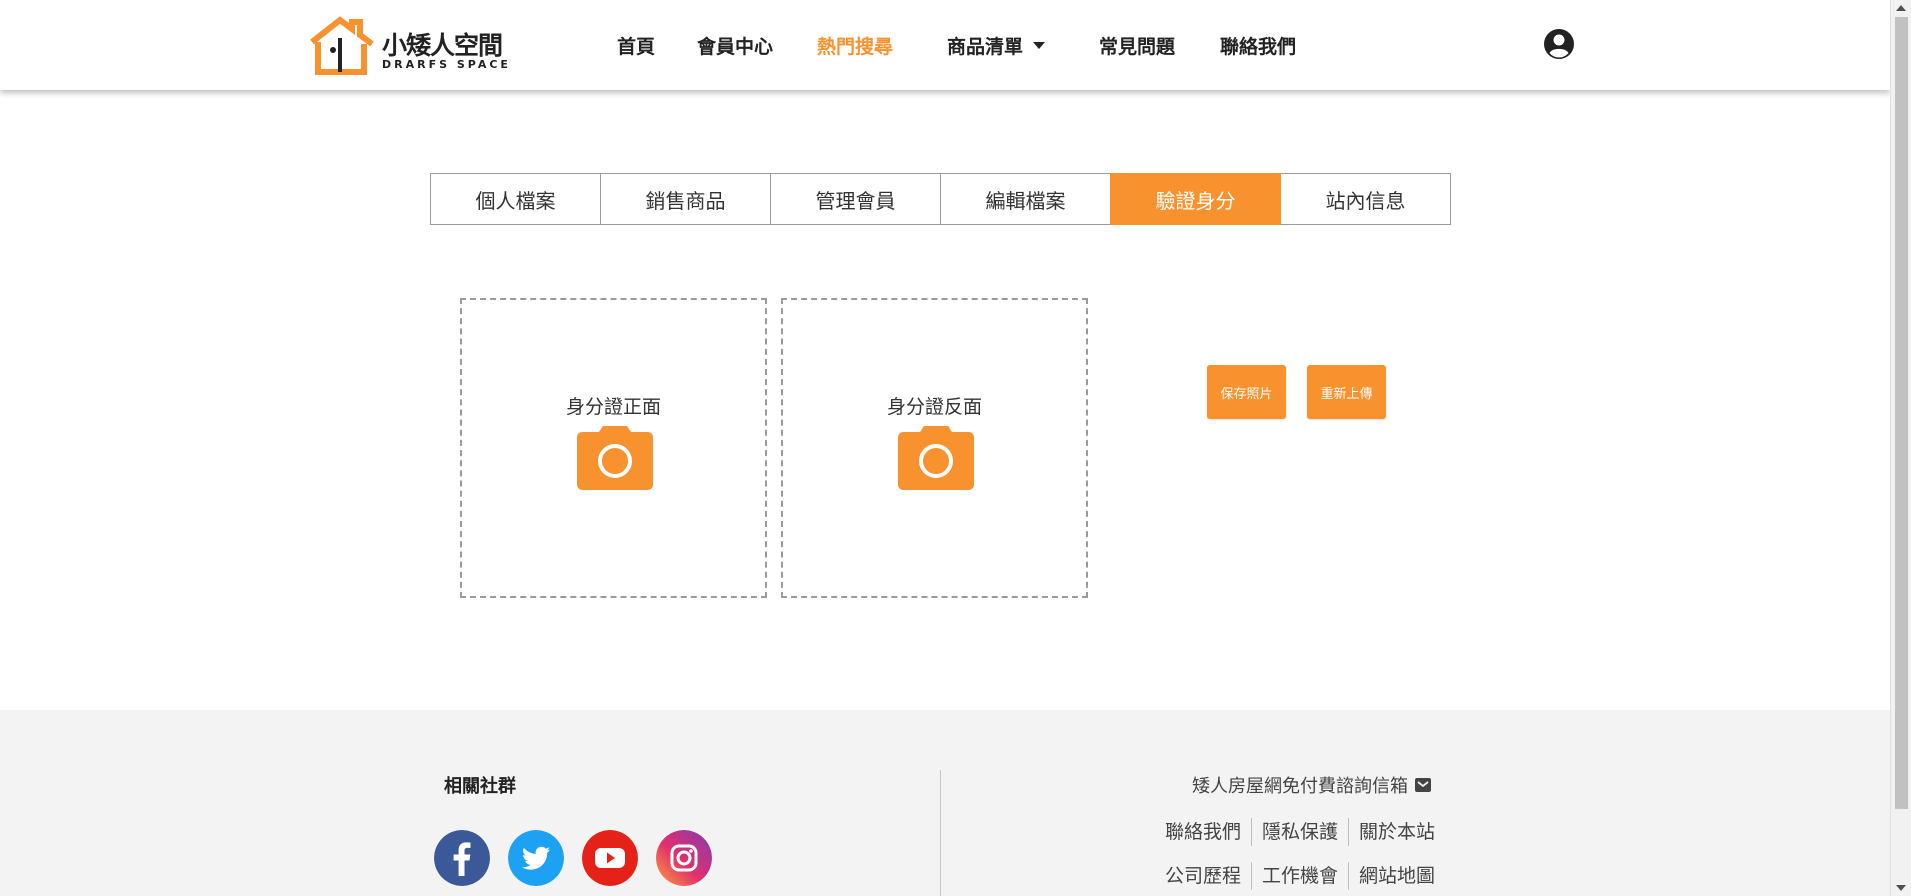 The width and height of the screenshot is (1911, 896). What do you see at coordinates (1346, 392) in the screenshot?
I see `reupload-button: 重新上傳` at bounding box center [1346, 392].